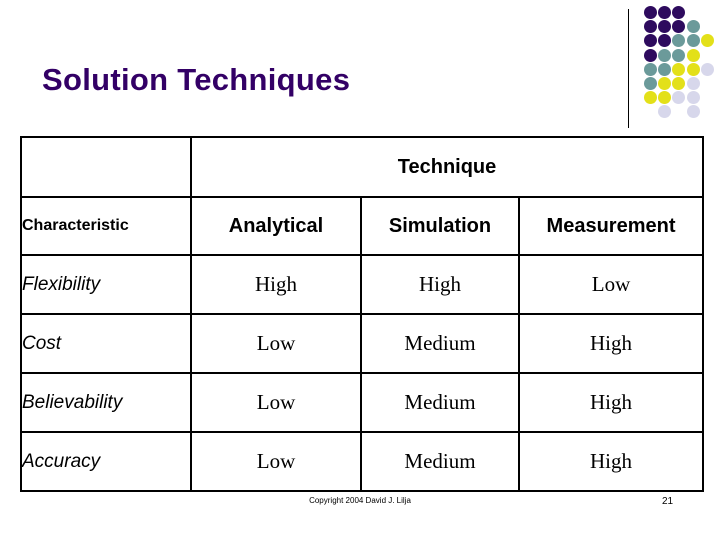  I want to click on table-group-header-row: Technique, so click(362, 167).